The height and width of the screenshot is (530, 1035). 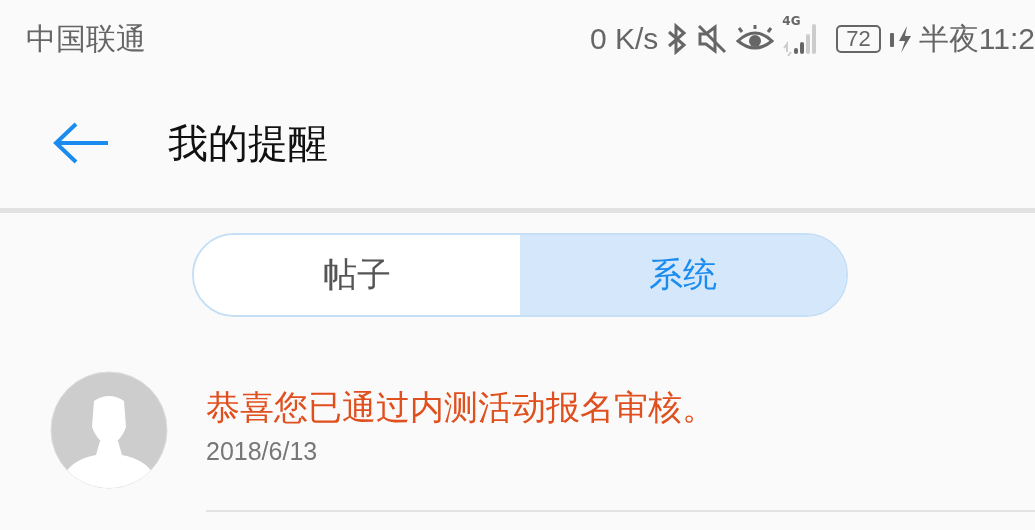 What do you see at coordinates (461, 407) in the screenshot?
I see `message-text: 恭喜您已通过内测活动报名审核。` at bounding box center [461, 407].